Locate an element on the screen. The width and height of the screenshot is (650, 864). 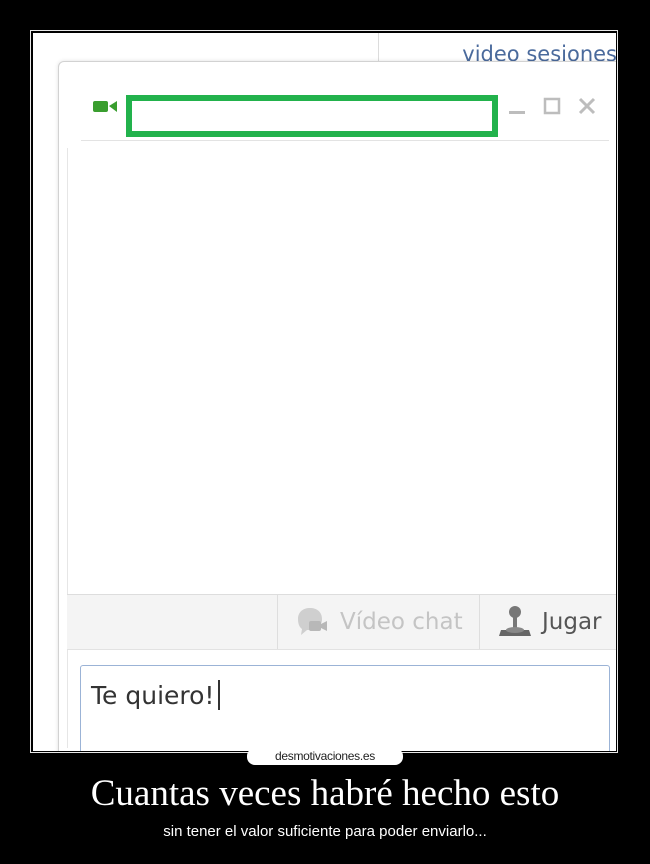
poster-caption: Cuantas veces habré hecho esto is located at coordinates (325, 793).